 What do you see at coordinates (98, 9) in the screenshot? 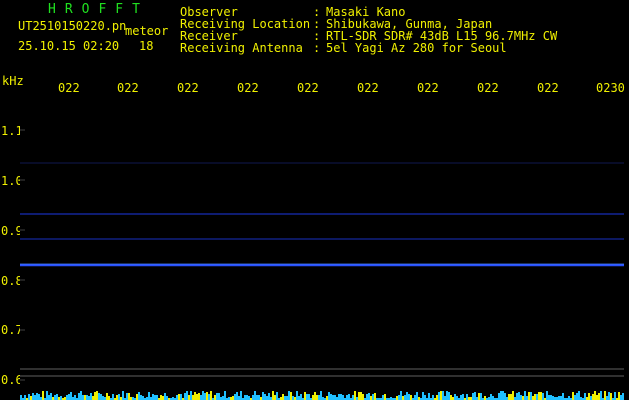
I see `app-title: HROFFT` at bounding box center [98, 9].